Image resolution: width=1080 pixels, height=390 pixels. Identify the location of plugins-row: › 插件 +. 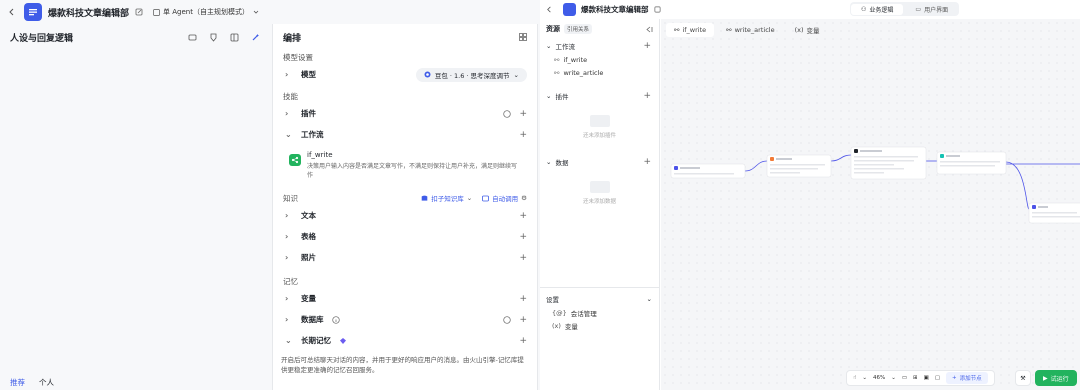
(405, 113).